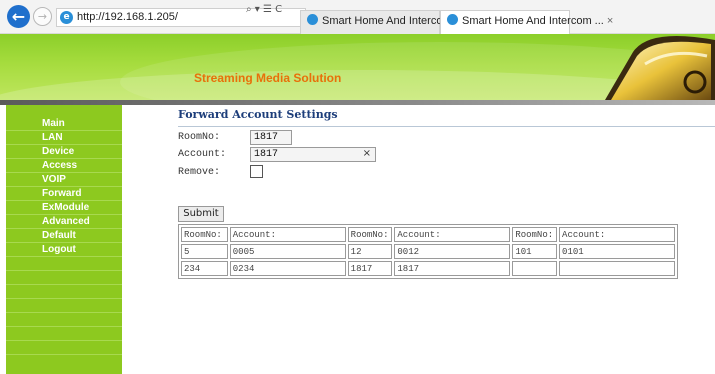  What do you see at coordinates (264, 9) in the screenshot?
I see `address-tools: ⌕ ▾ ☰ C` at bounding box center [264, 9].